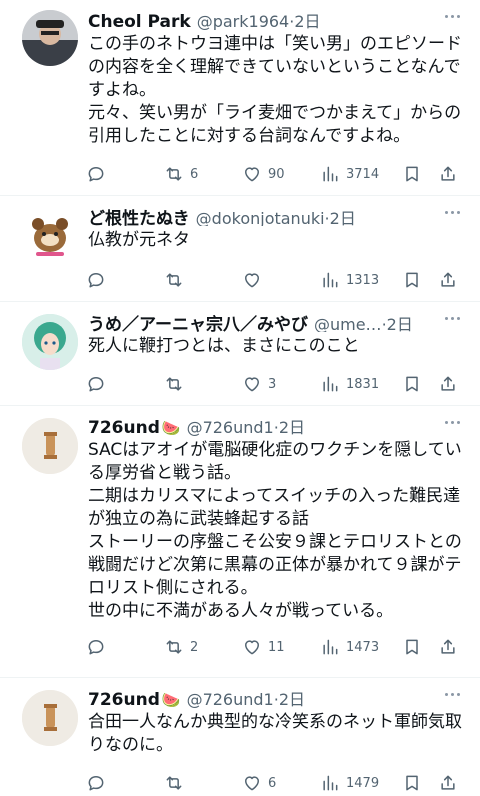 The height and width of the screenshot is (796, 480). I want to click on repost-button: 2, so click(203, 647).